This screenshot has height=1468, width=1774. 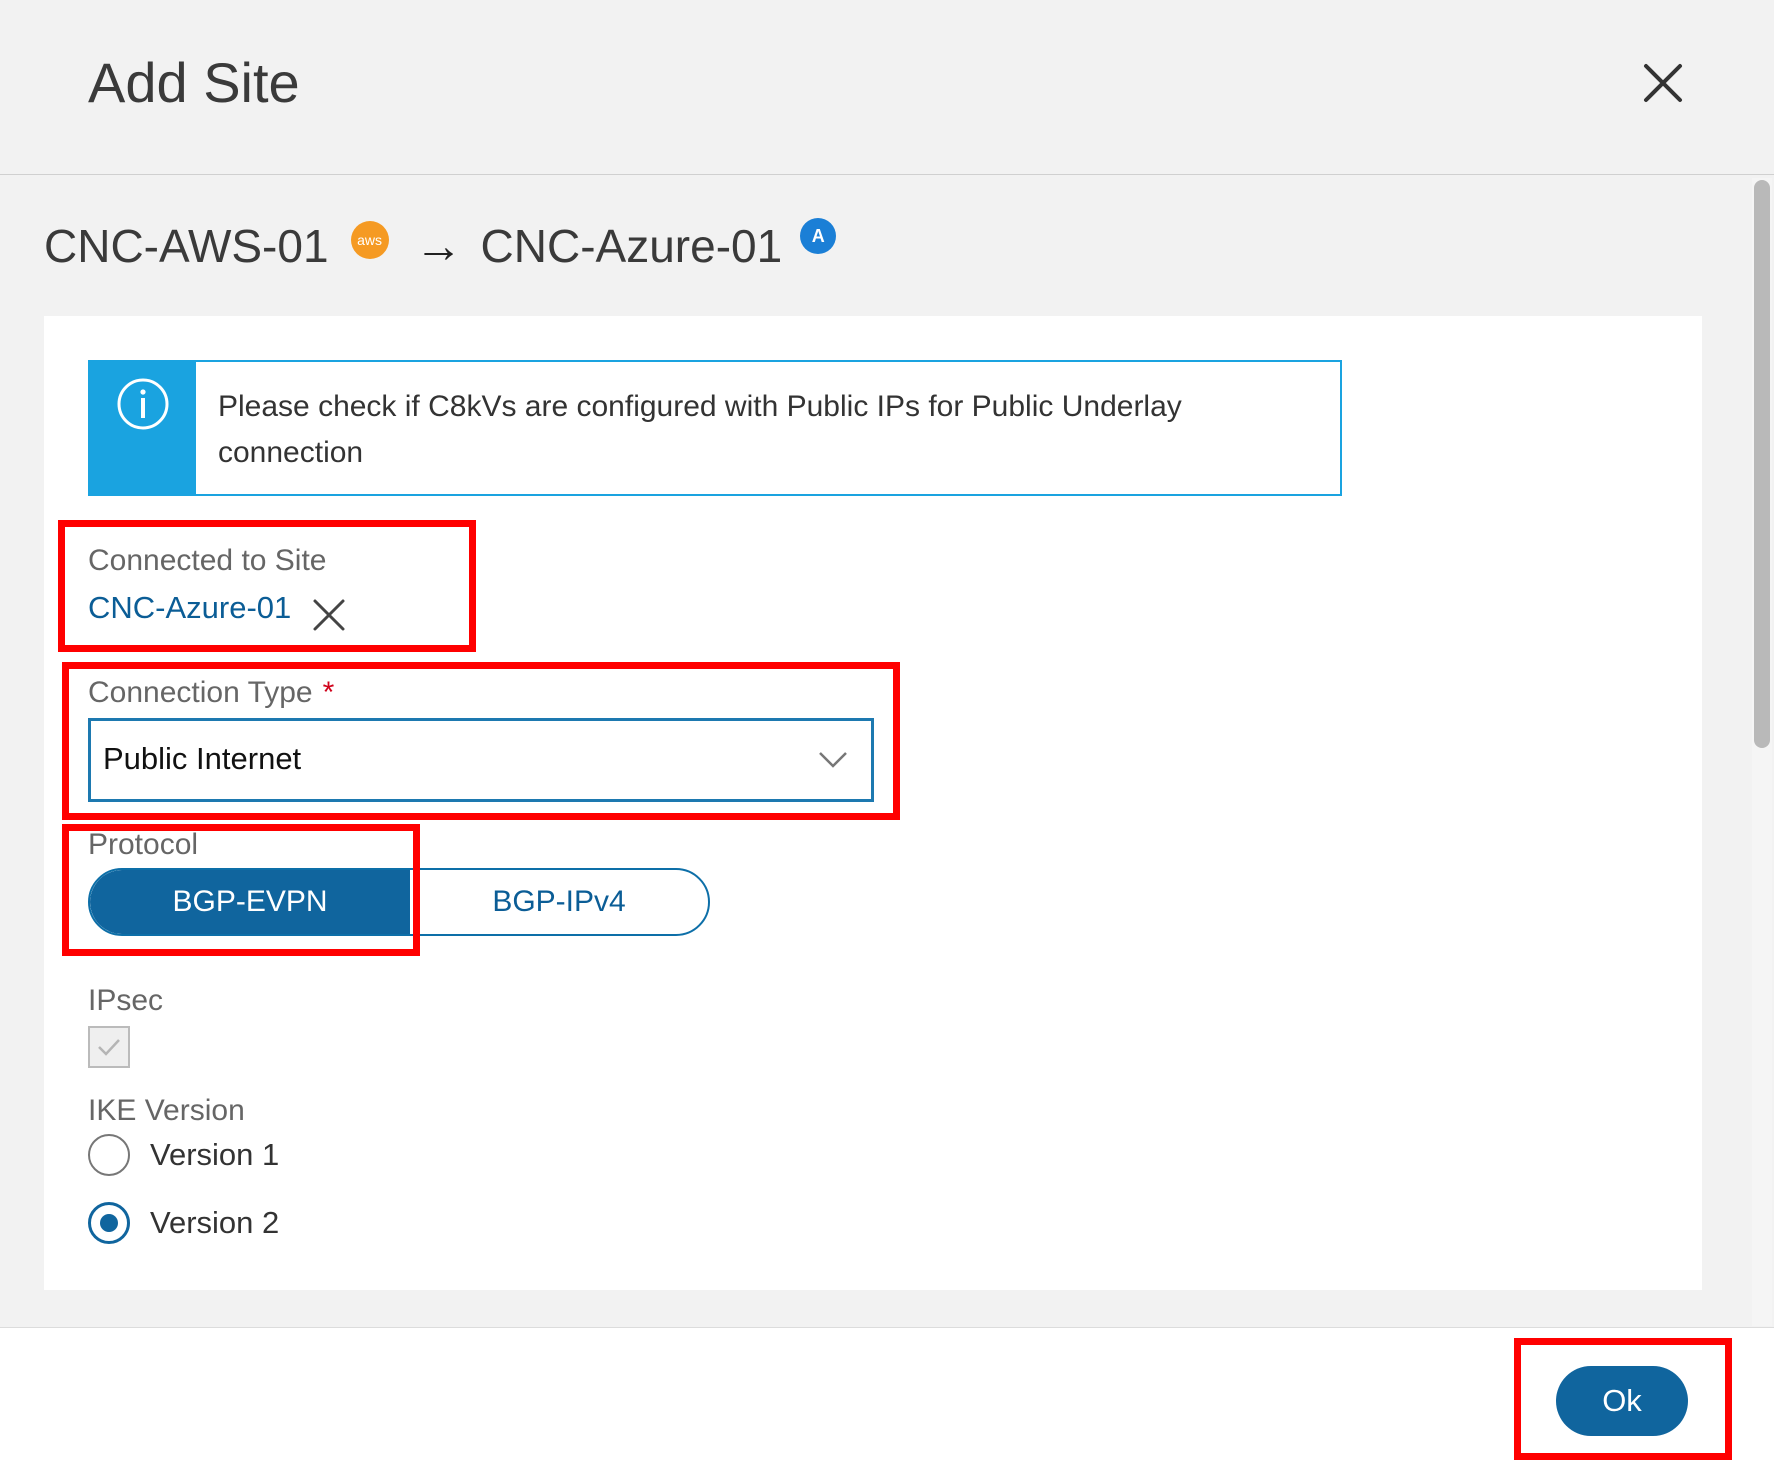 I want to click on info-icon, so click(x=143, y=428).